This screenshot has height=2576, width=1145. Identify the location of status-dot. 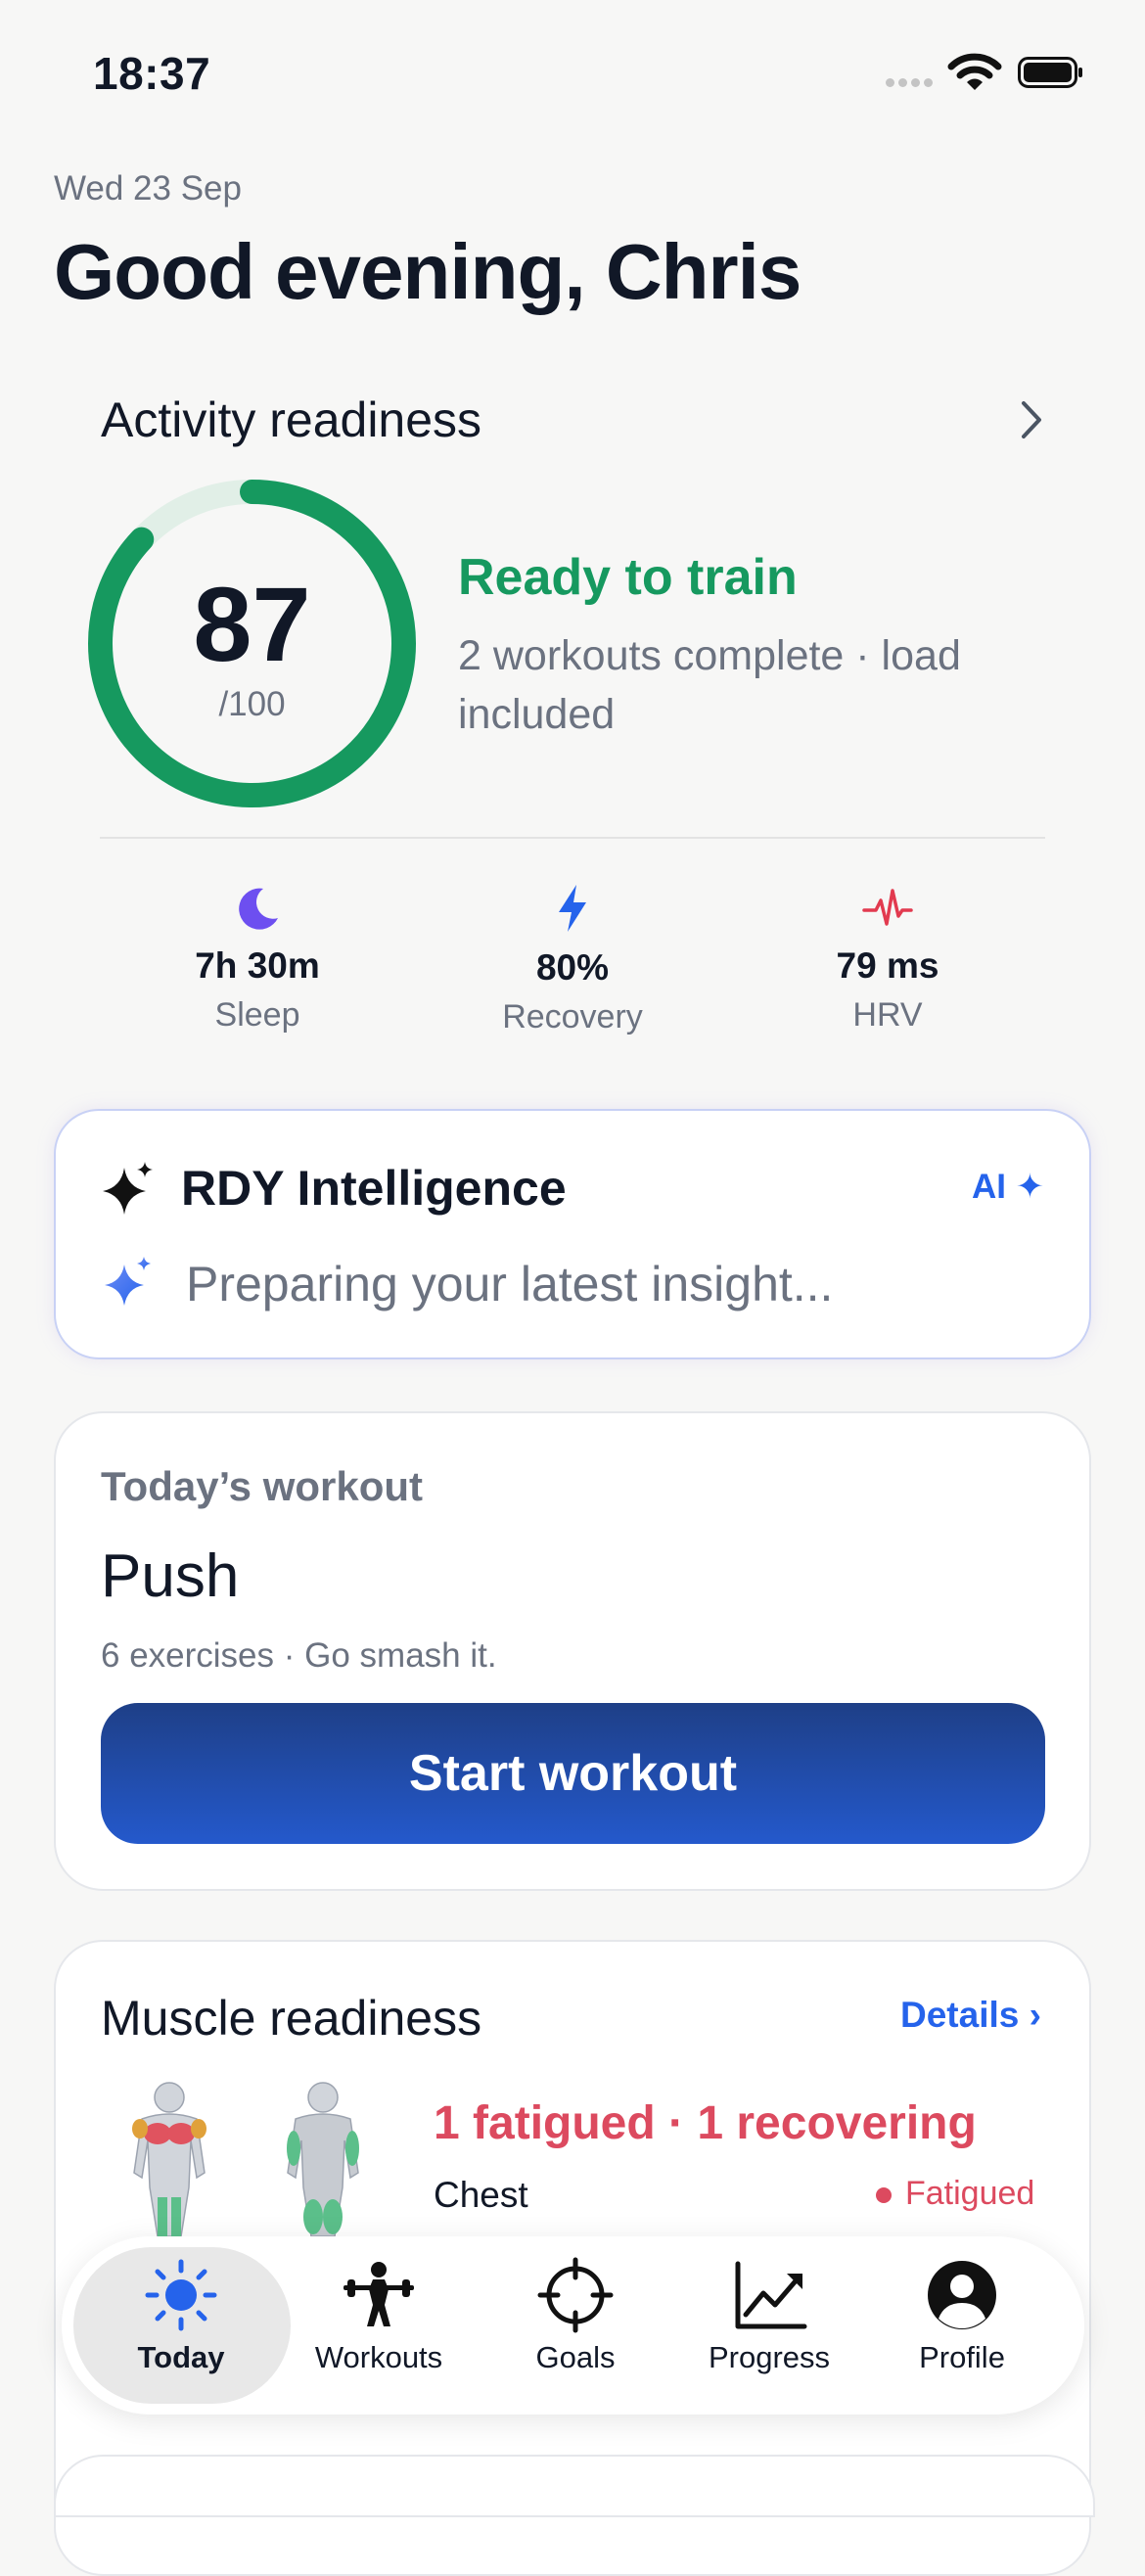
(884, 2195).